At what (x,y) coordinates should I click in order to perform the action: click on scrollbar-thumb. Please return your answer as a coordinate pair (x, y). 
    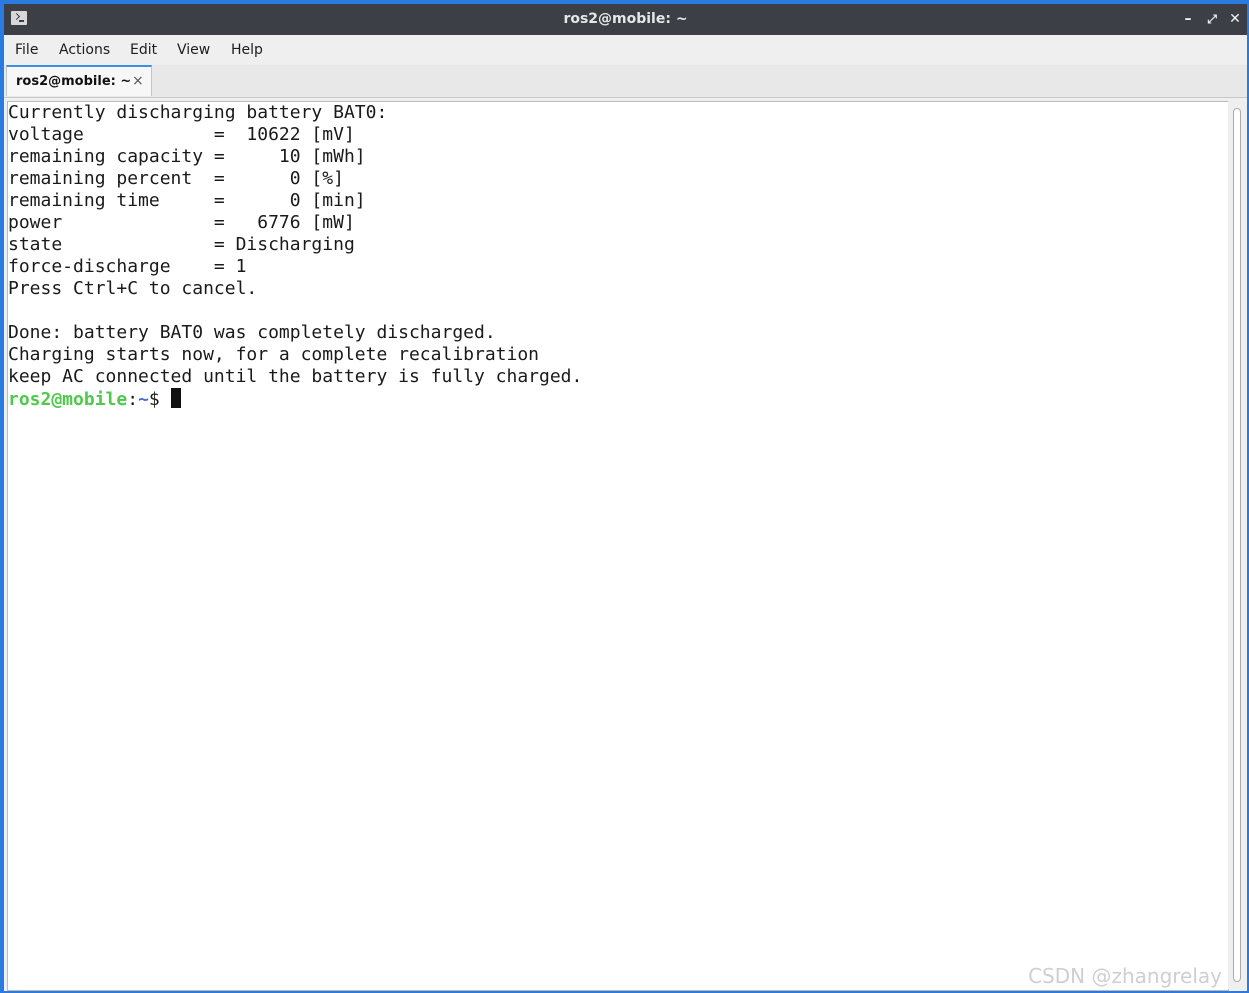
    Looking at the image, I should click on (1237, 545).